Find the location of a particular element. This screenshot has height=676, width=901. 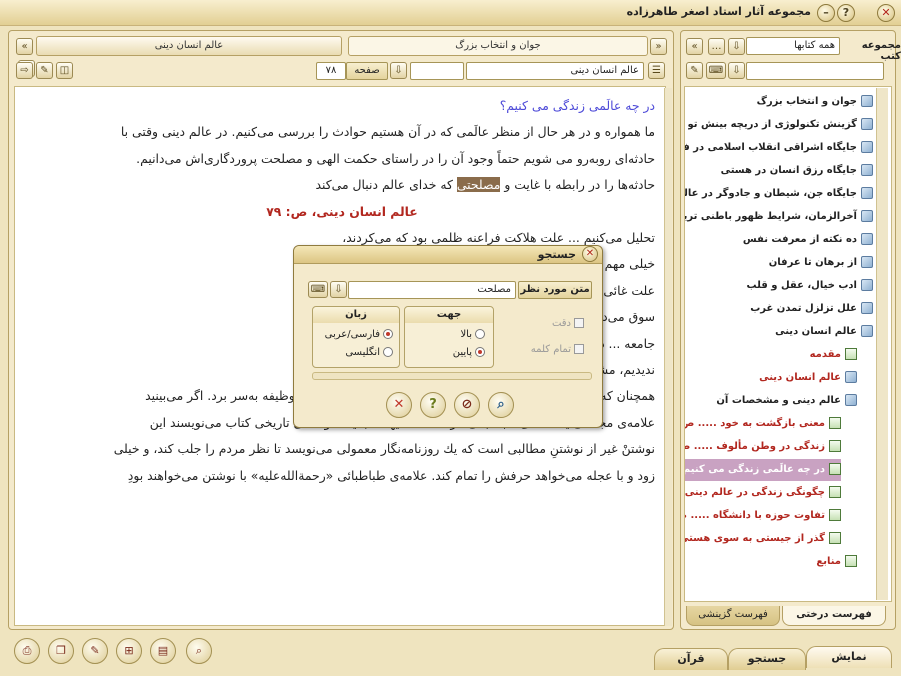

book-select-icon: ☰ is located at coordinates (656, 70).